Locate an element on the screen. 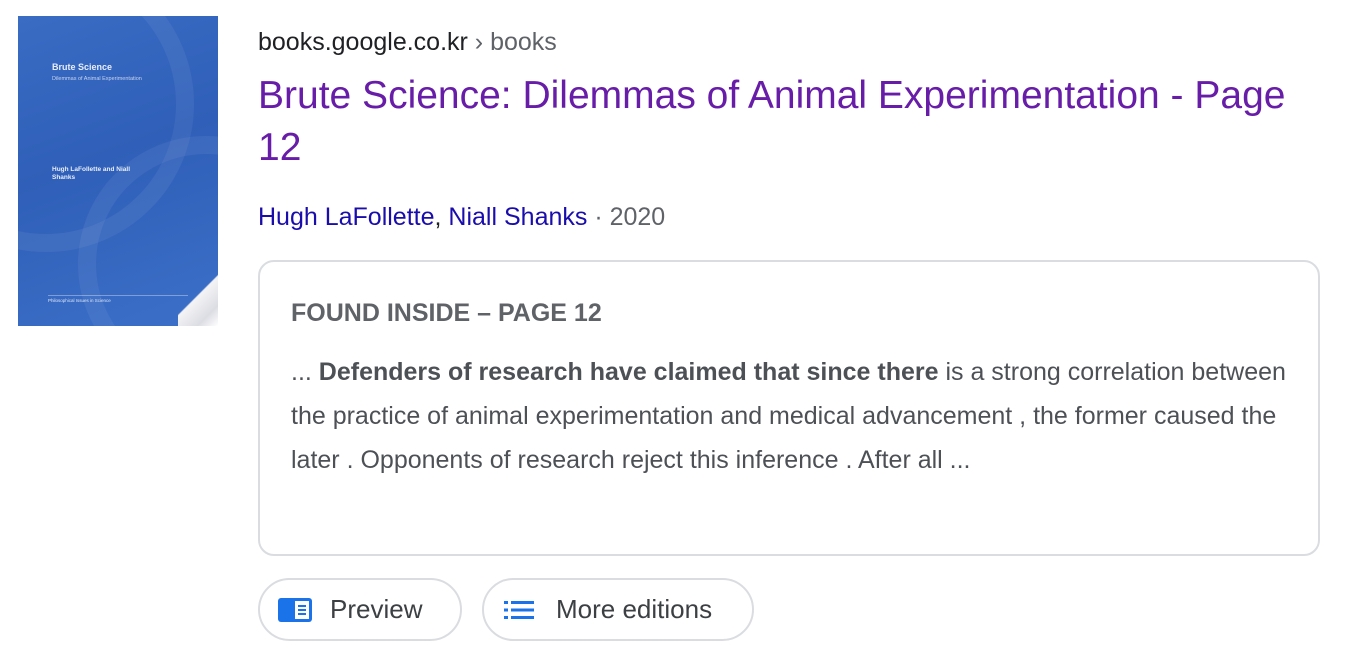 The image size is (1352, 660). more-editions-button: More editions is located at coordinates (618, 609).